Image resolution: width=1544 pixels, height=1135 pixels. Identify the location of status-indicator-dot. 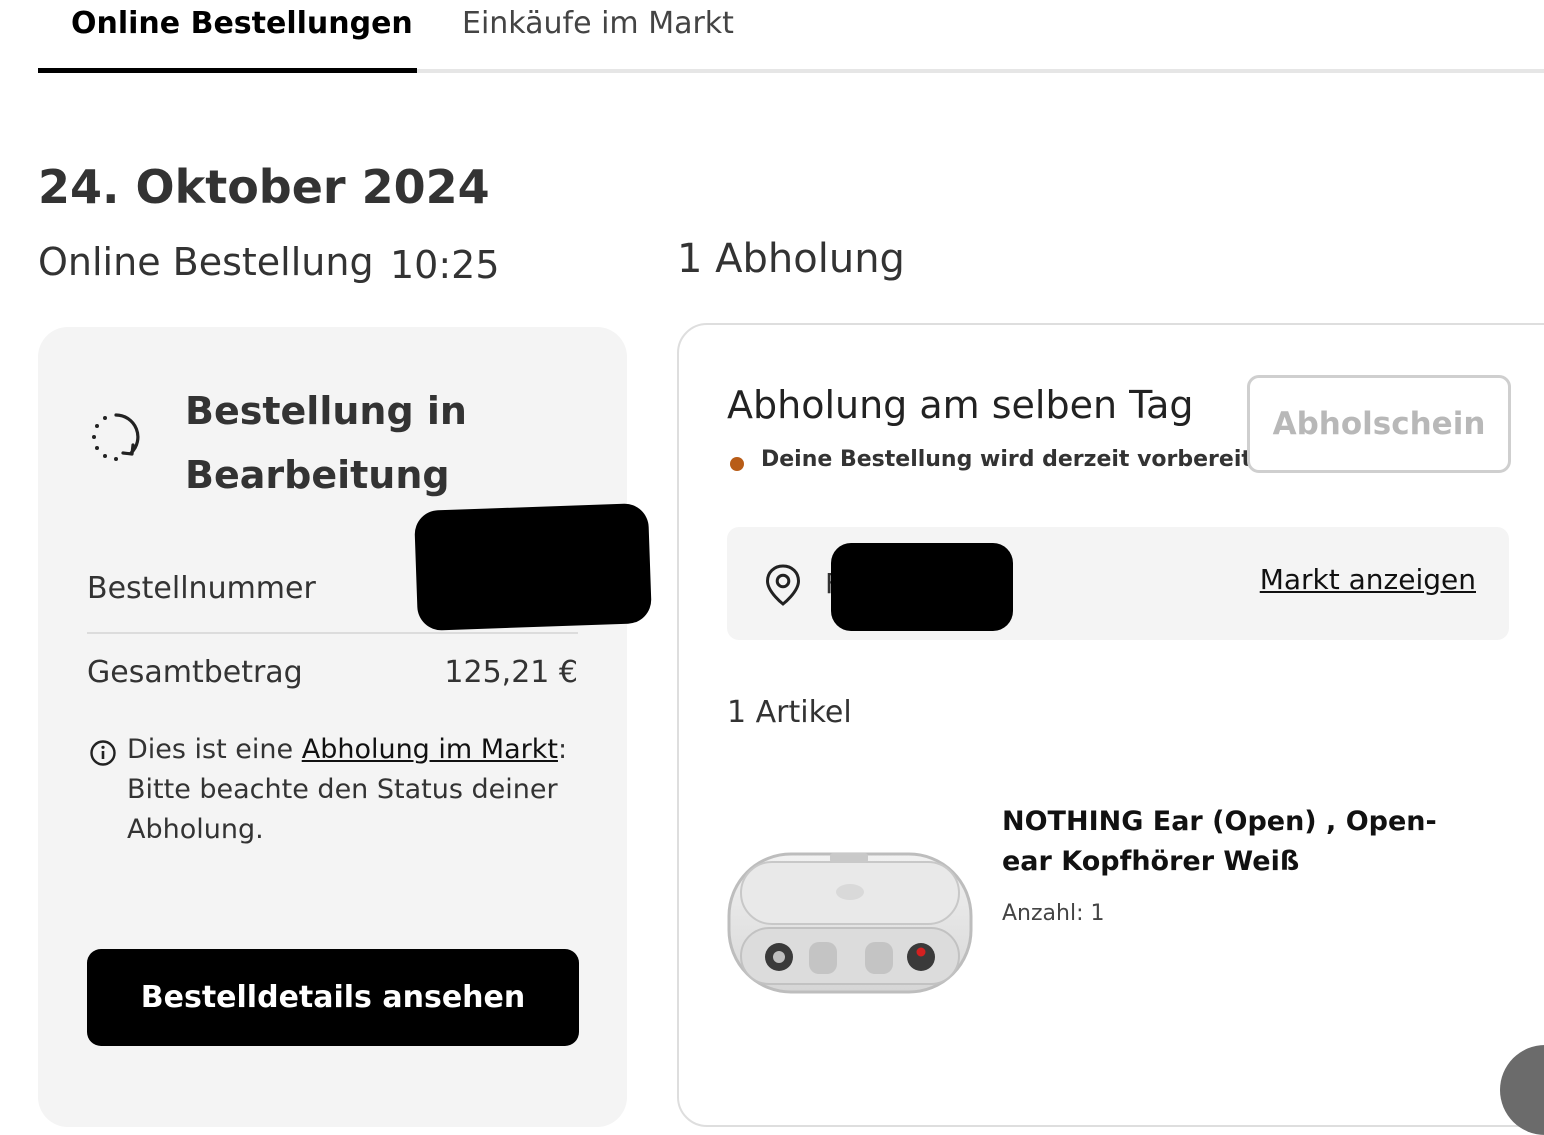
(737, 464).